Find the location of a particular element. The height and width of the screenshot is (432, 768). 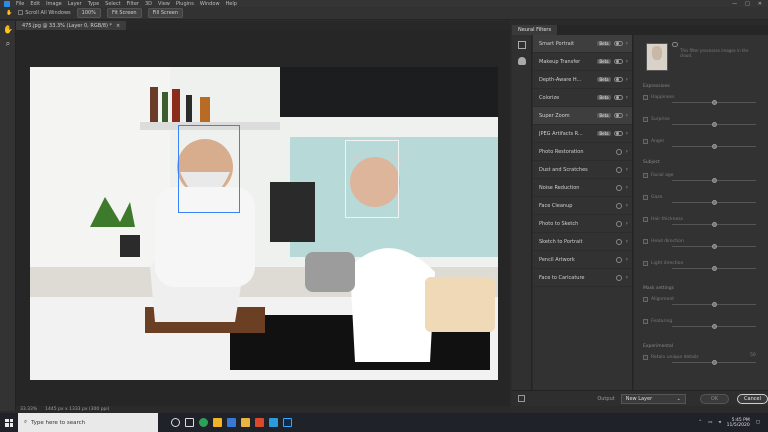

neural-filters-tab: Neural Filters is located at coordinates (535, 30).